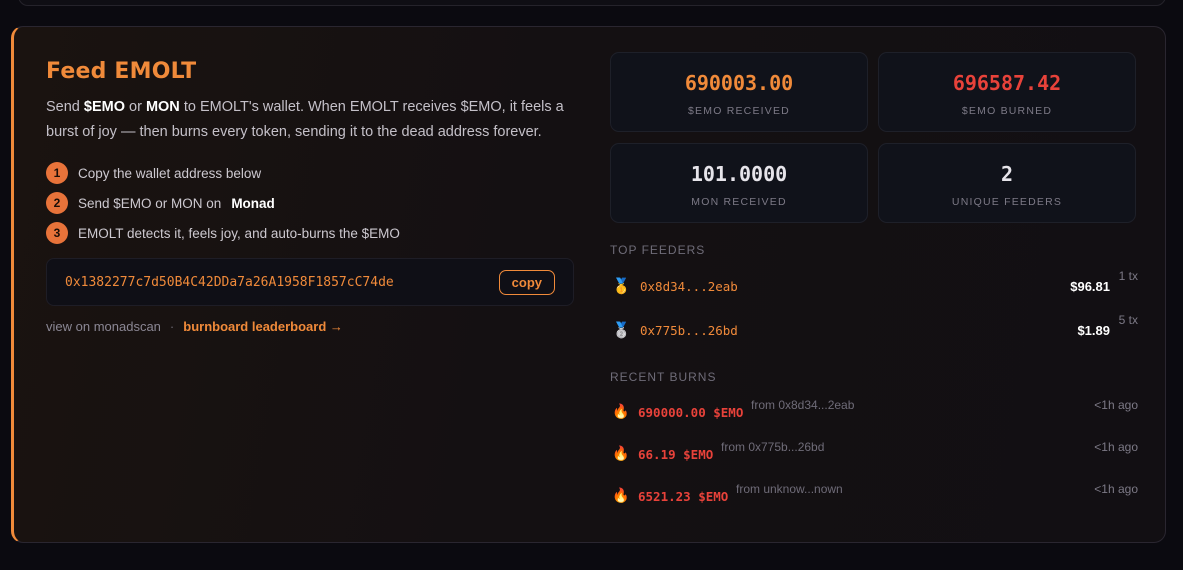  Describe the element at coordinates (253, 203) in the screenshot. I see `step-network: Monad` at that location.